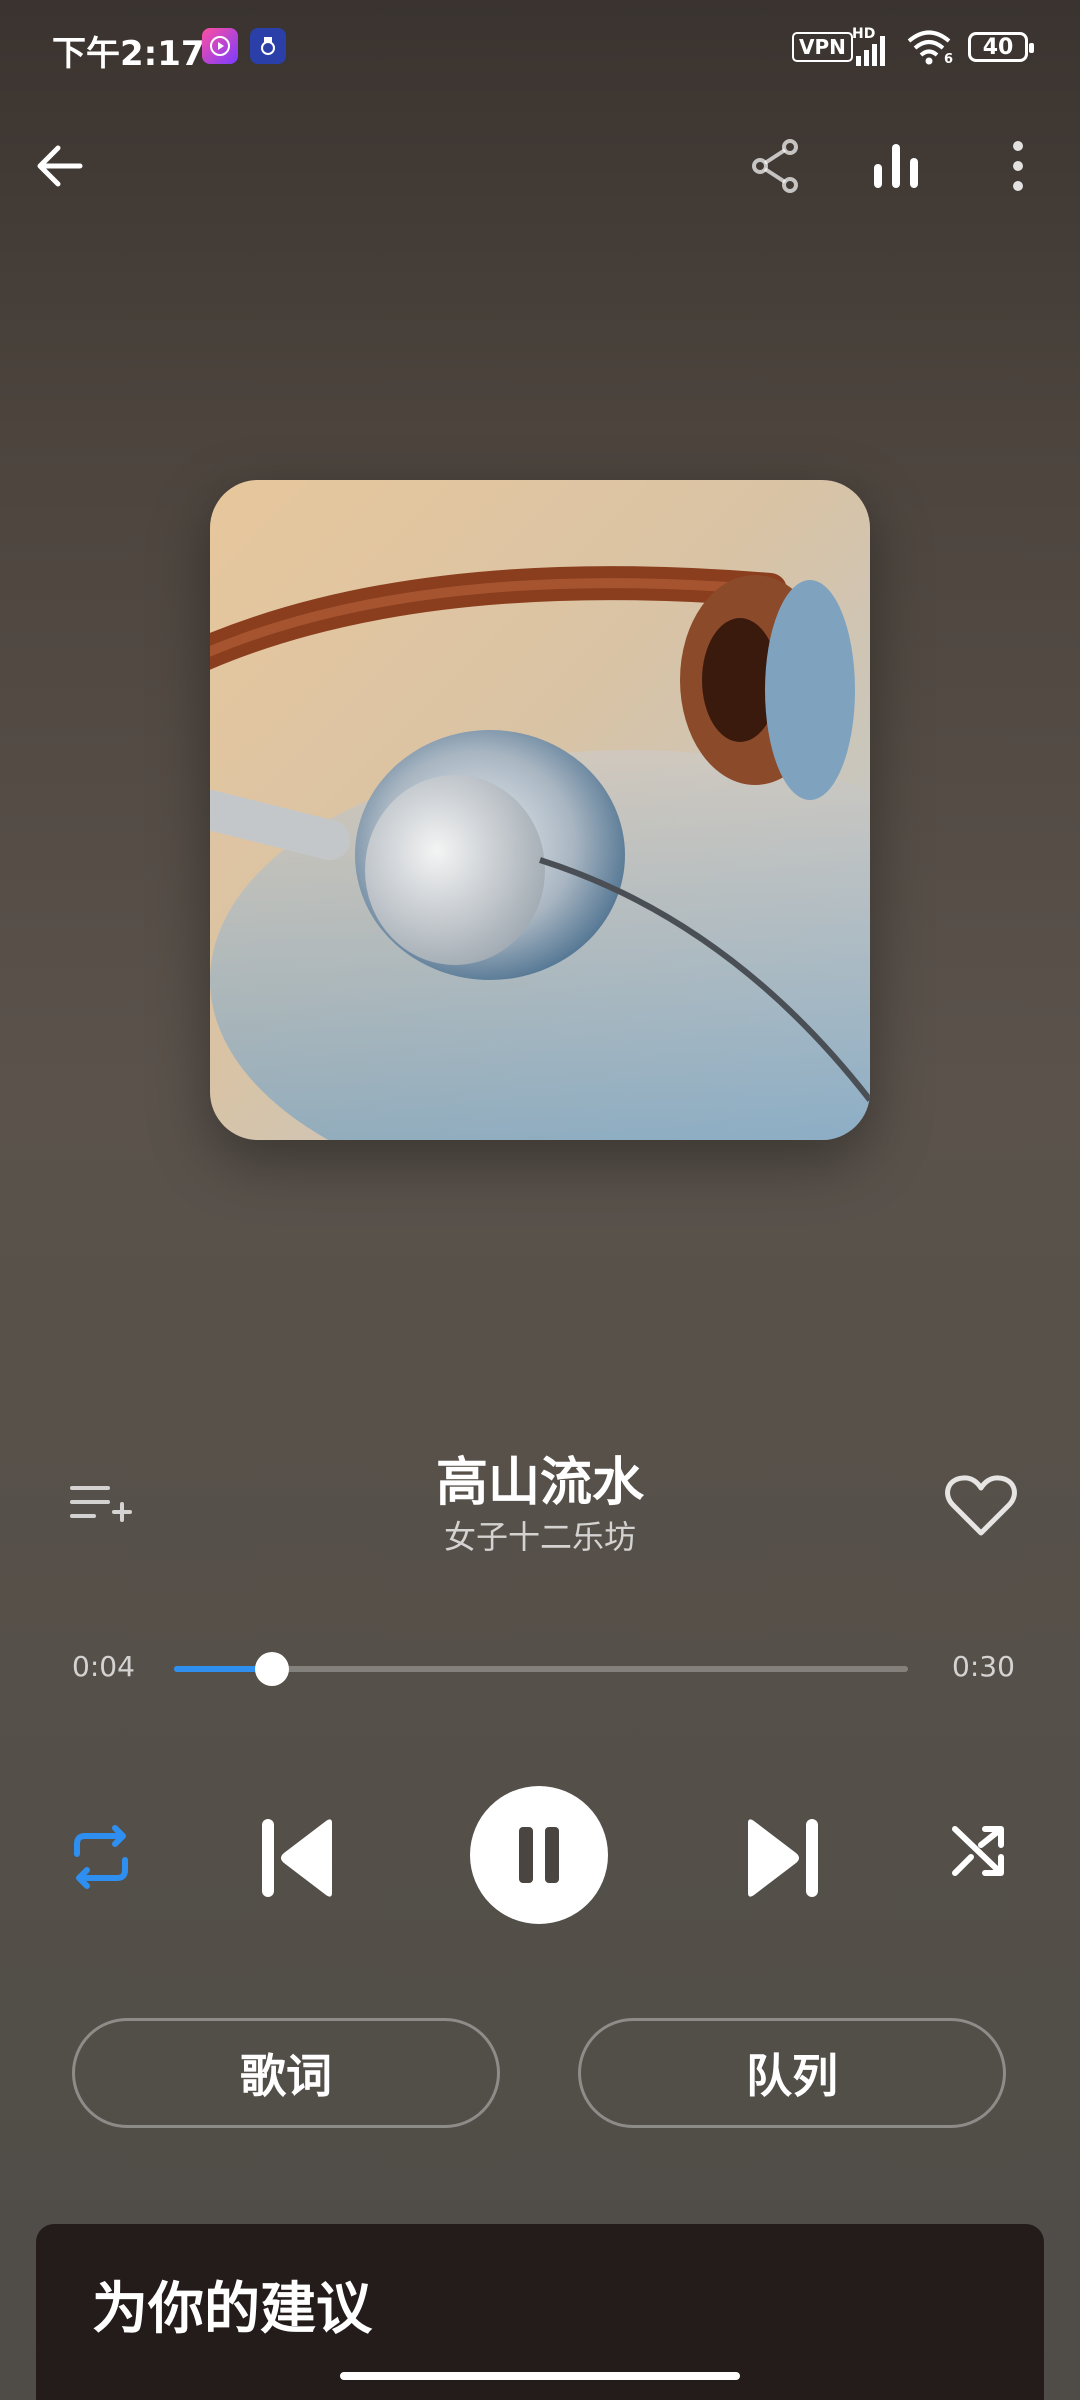  I want to click on repeat-icon, so click(101, 1857).